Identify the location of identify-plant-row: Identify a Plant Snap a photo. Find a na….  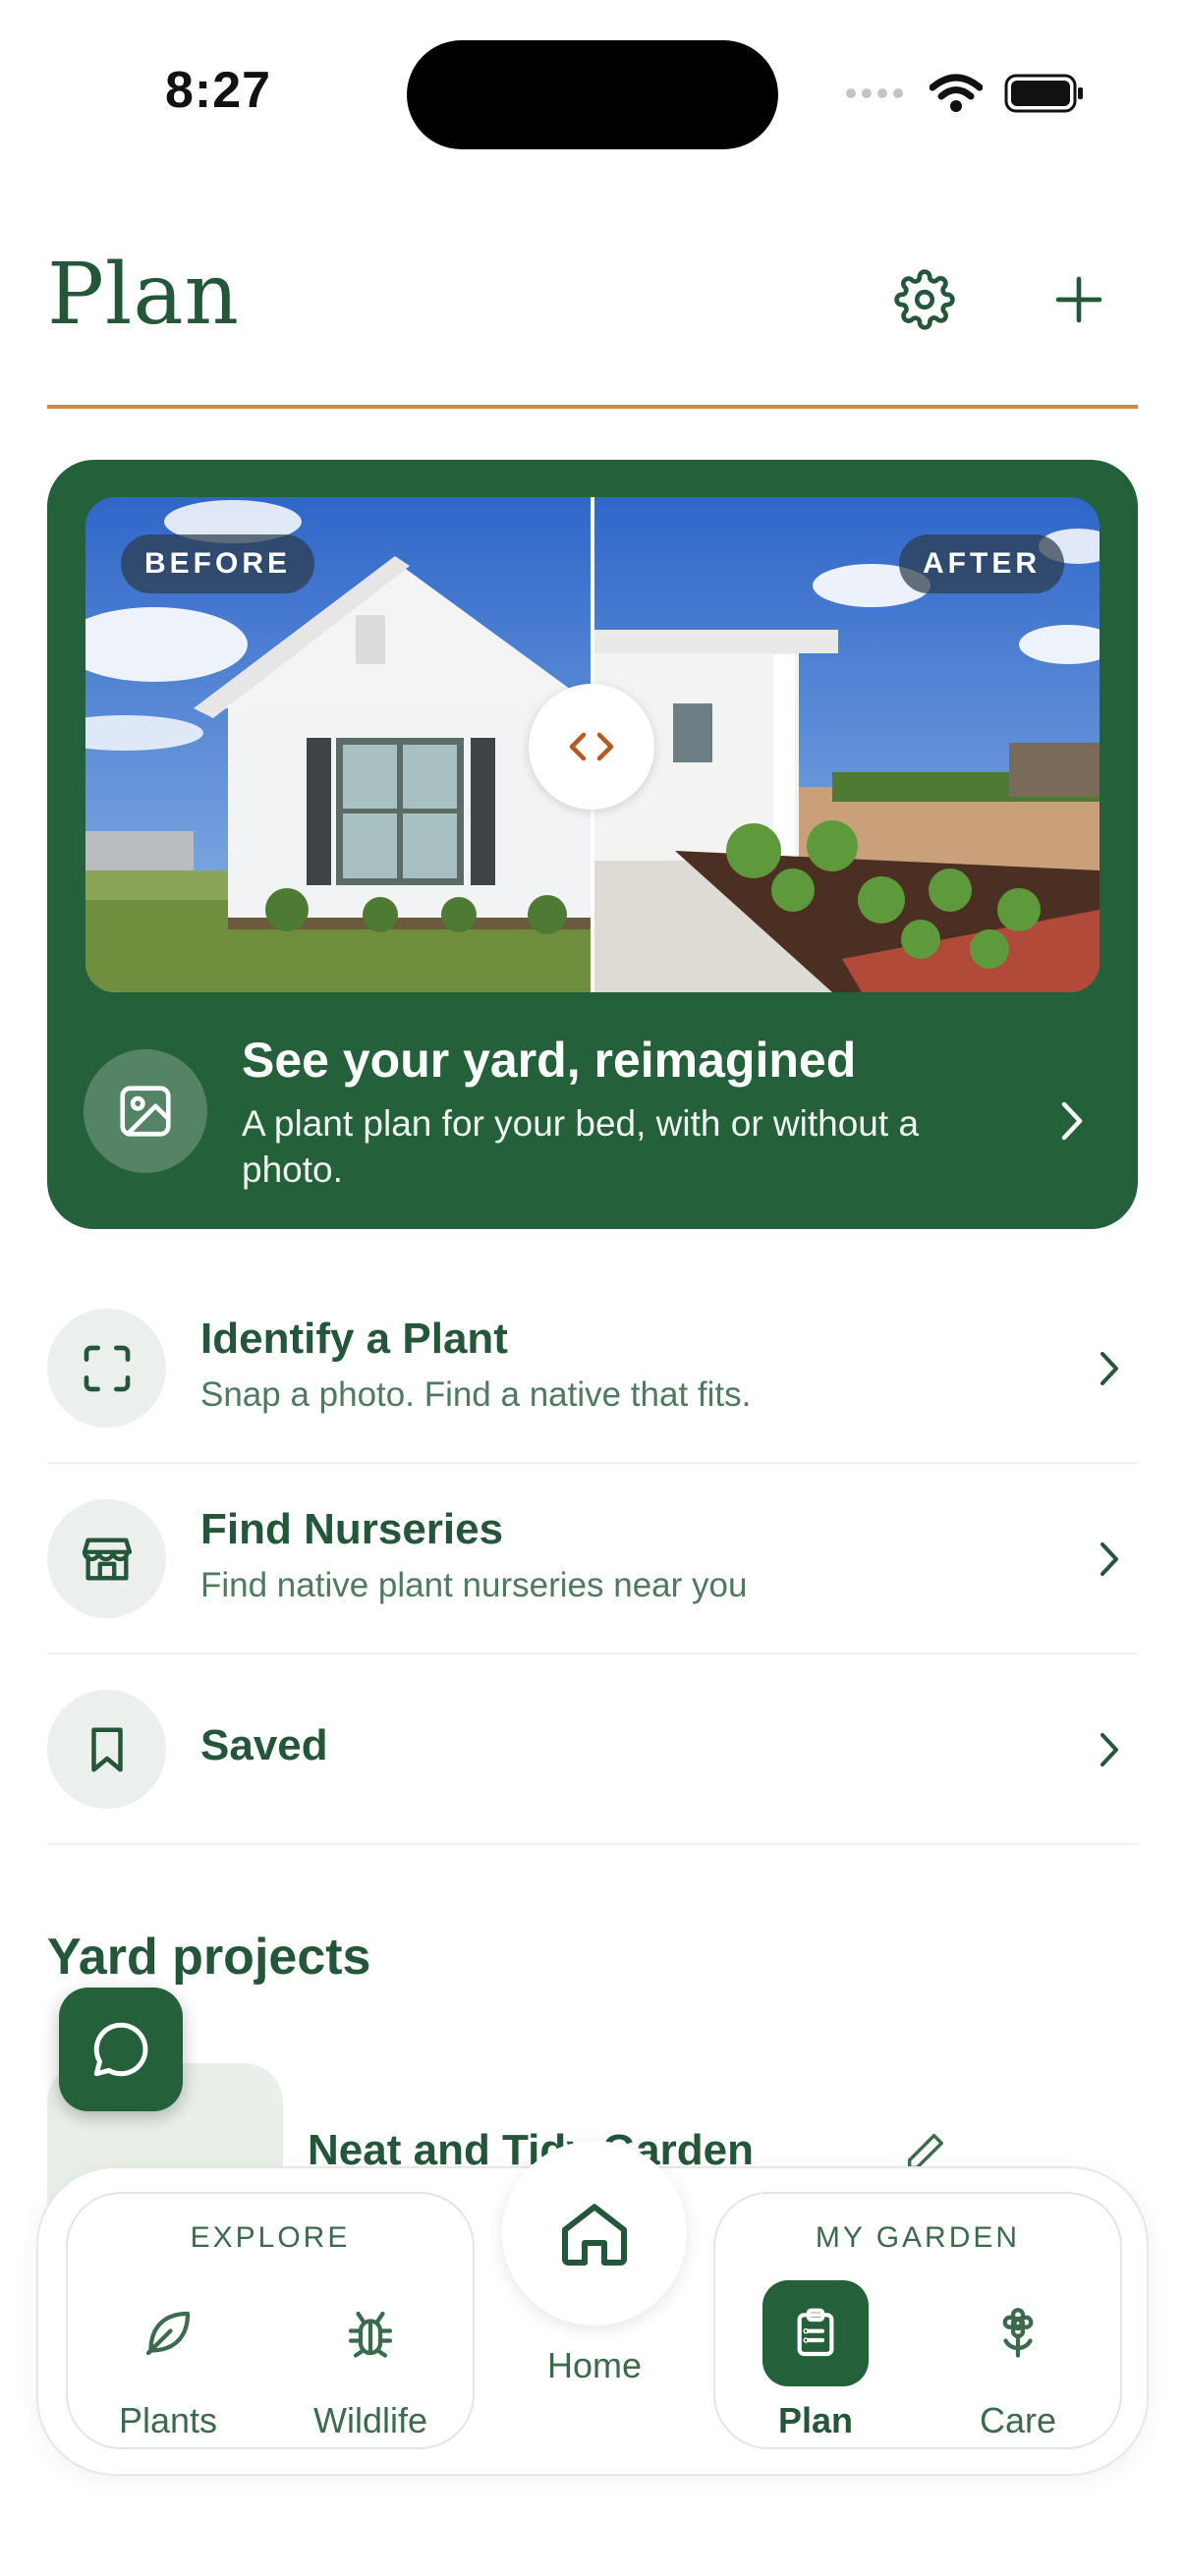
(592, 1368).